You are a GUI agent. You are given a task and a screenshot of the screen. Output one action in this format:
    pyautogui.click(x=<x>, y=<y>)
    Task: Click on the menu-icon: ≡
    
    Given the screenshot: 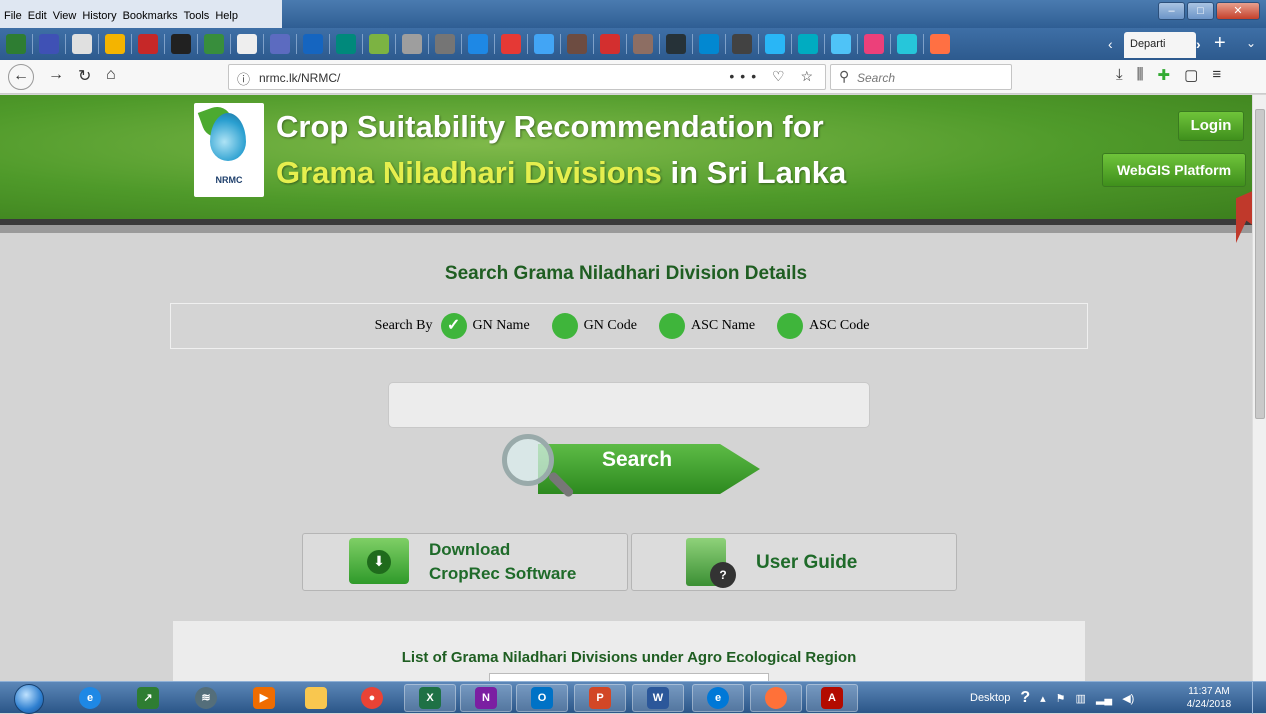 What is the action you would take?
    pyautogui.click(x=1216, y=75)
    